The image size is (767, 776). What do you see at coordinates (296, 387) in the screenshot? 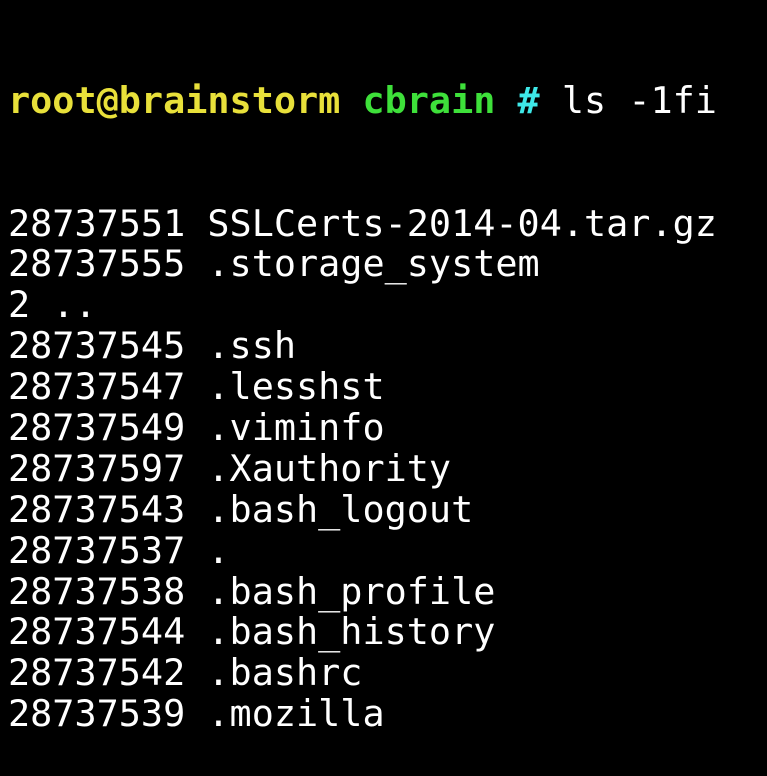
I see `file-name: .lesshst` at bounding box center [296, 387].